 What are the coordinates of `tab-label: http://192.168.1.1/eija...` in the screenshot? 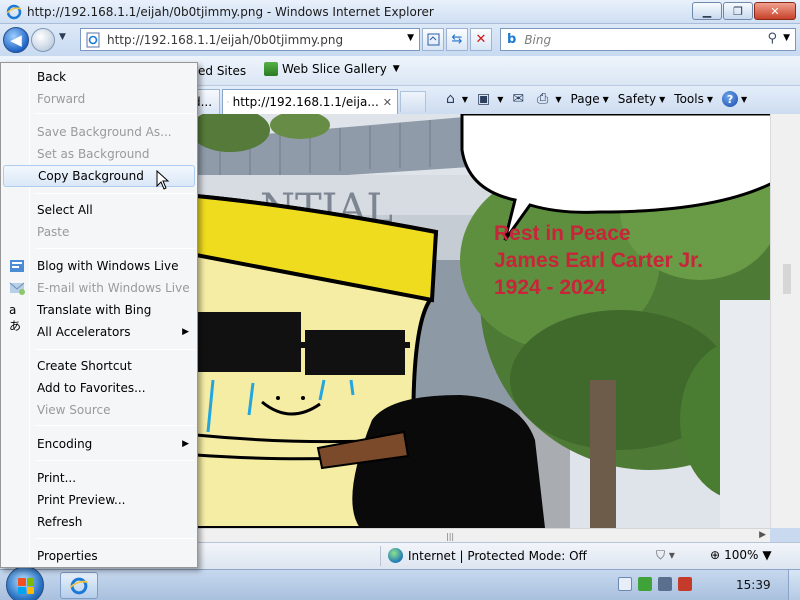 It's located at (305, 102).